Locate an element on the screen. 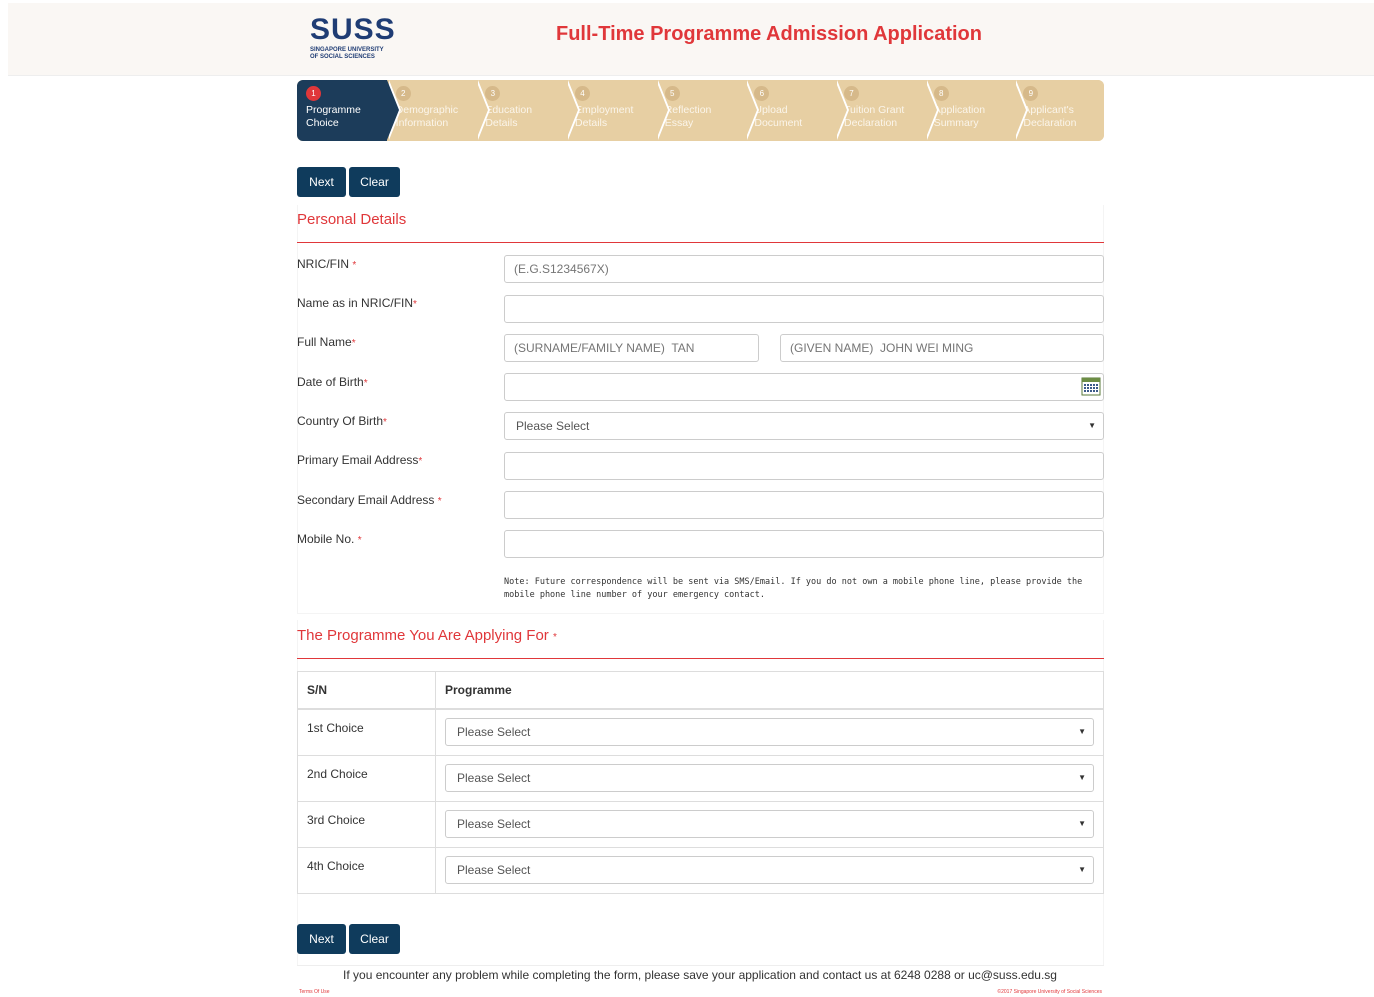 This screenshot has height=997, width=1374. mobile-label-text: Mobile No. is located at coordinates (326, 539).